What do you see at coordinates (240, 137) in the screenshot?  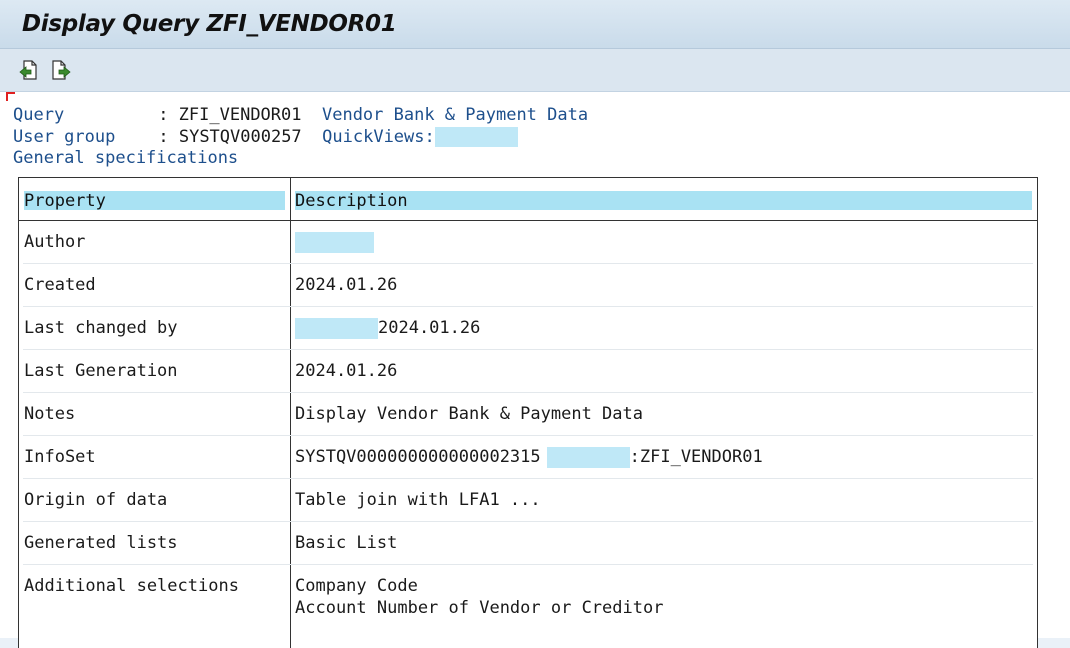 I see `user-group-value: SYSTQV000257` at bounding box center [240, 137].